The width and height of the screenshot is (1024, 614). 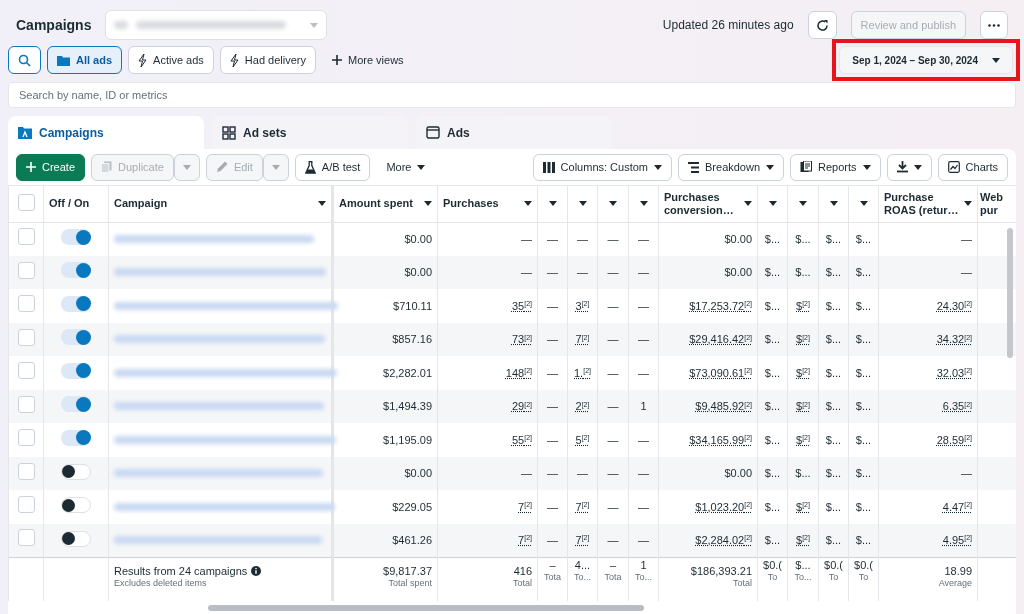 What do you see at coordinates (107, 167) in the screenshot?
I see `copy-icon` at bounding box center [107, 167].